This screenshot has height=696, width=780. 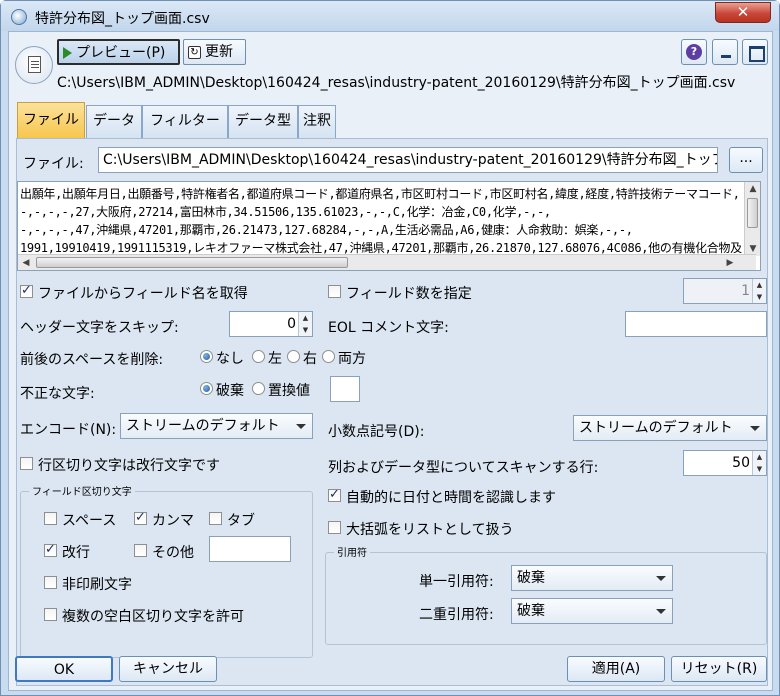 I want to click on field-delimiters-title: フィールド区切り文字, so click(x=82, y=490).